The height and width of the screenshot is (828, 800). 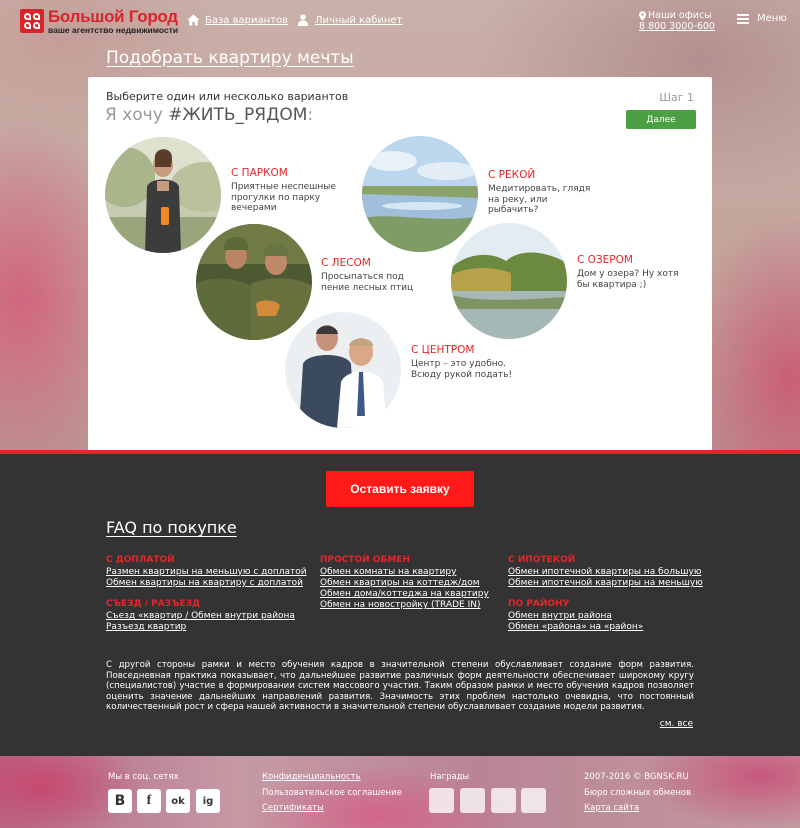 I want to click on nav-cabinet-label: Личный кабинет, so click(x=359, y=20).